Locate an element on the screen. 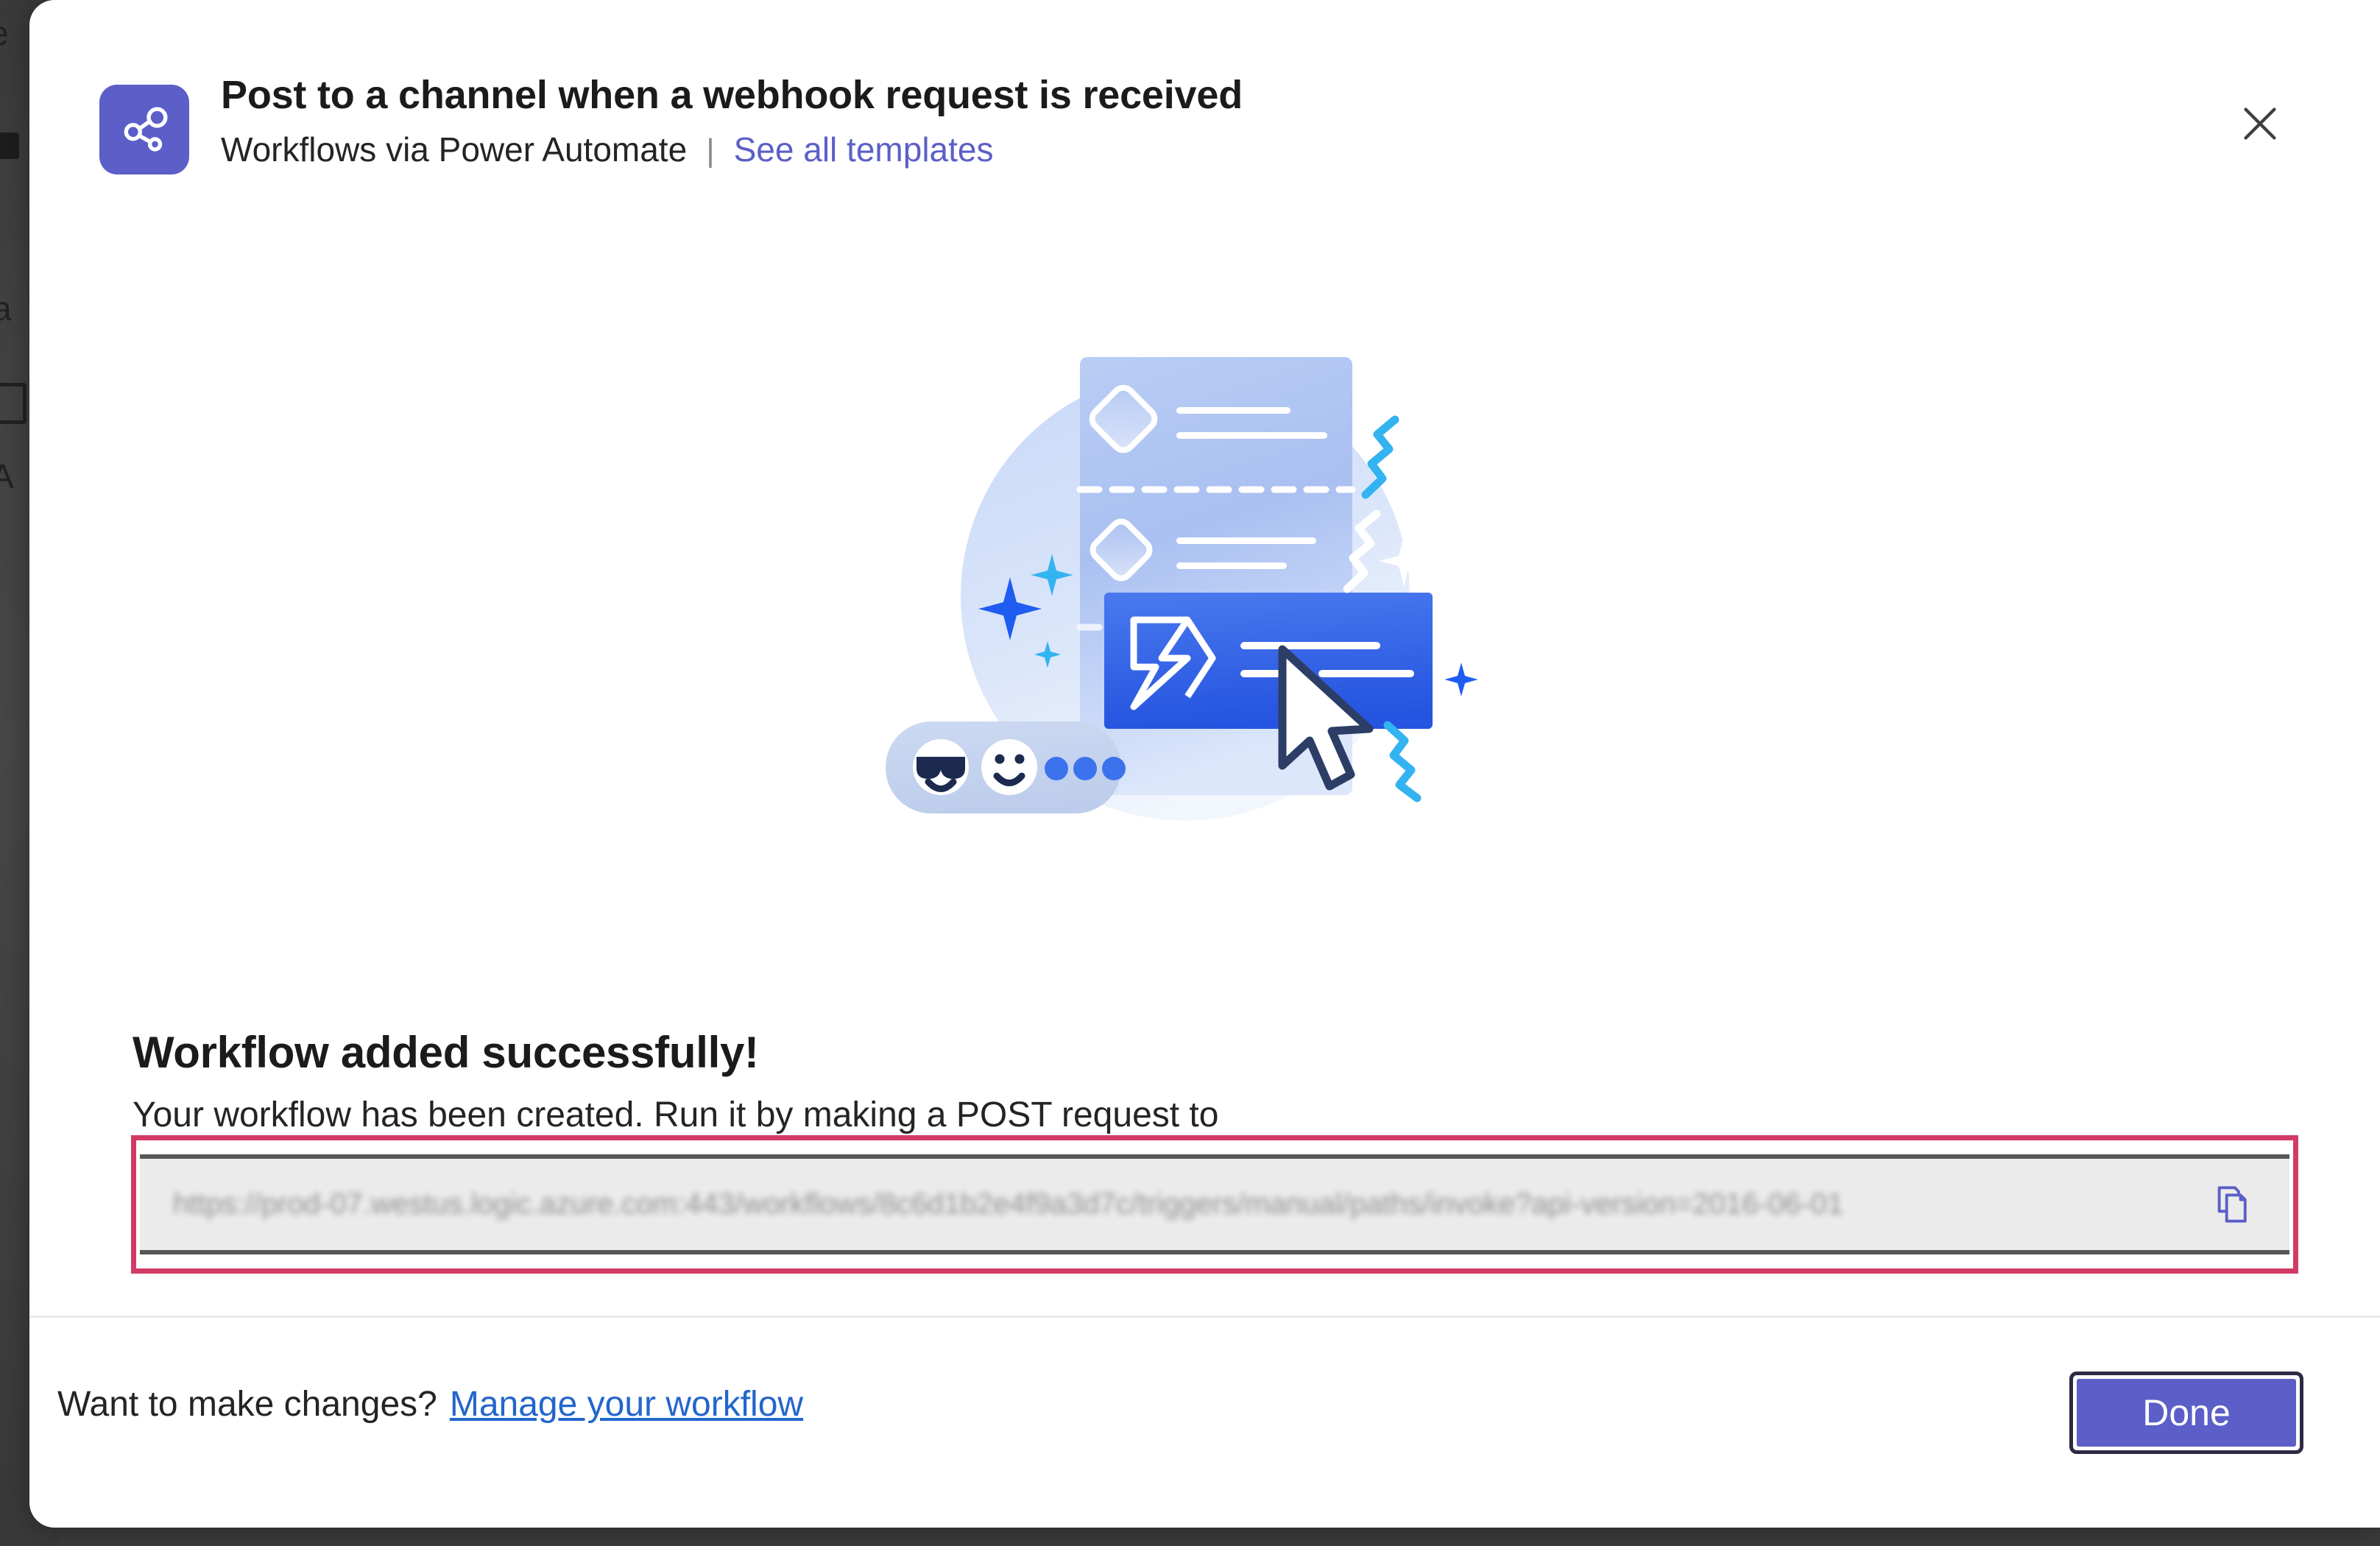 The height and width of the screenshot is (1546, 2380). see-all-templates-link: See all templates is located at coordinates (864, 149).